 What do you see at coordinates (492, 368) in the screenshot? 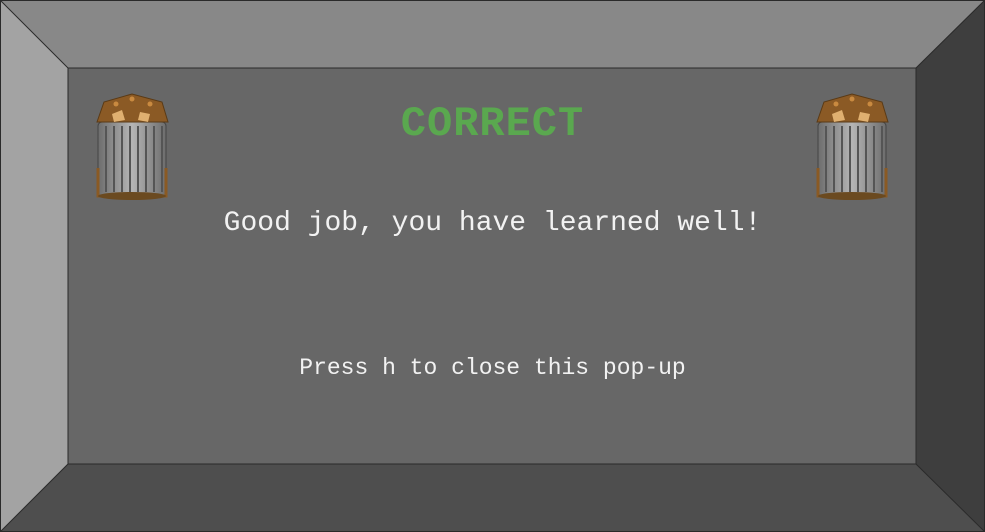
I see `close-hint: Press h to close this pop-up` at bounding box center [492, 368].